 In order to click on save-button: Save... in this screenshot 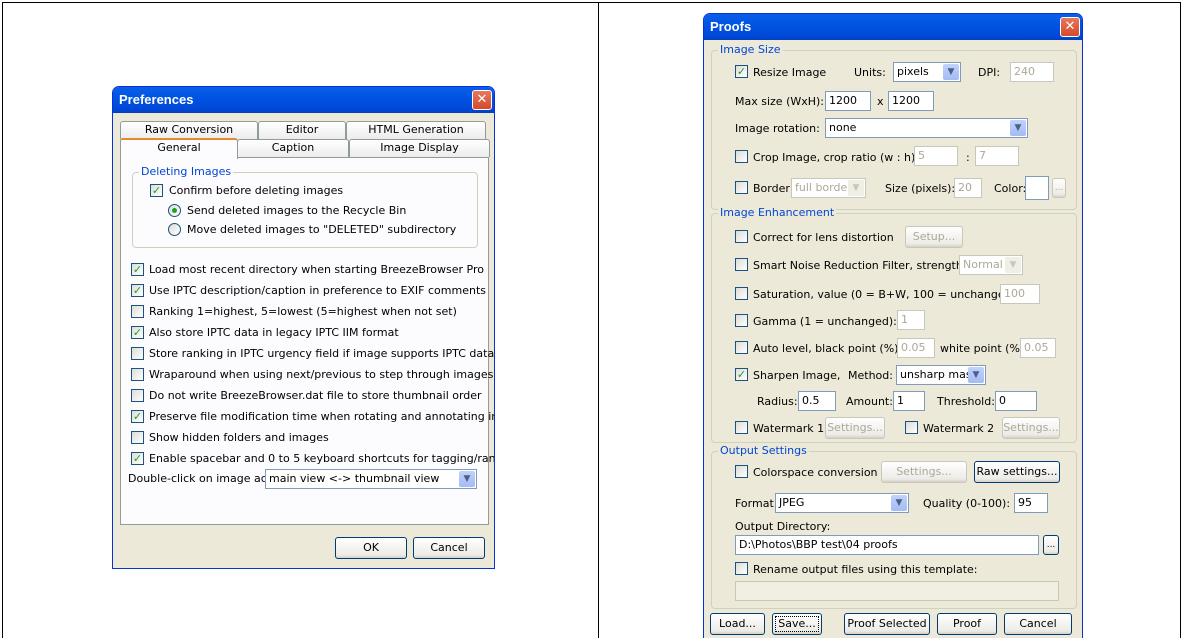, I will do `click(797, 624)`.